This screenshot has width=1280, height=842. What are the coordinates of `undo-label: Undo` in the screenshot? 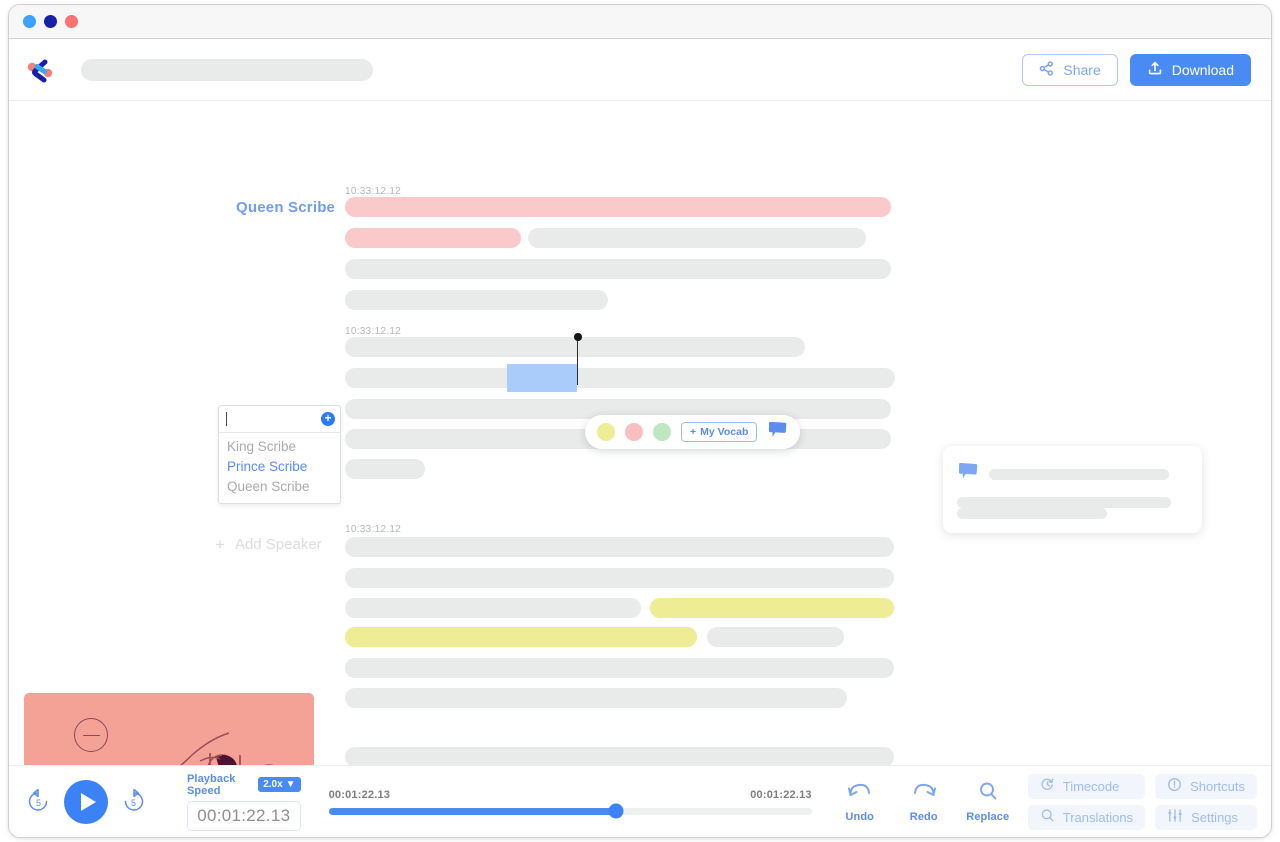 It's located at (859, 816).